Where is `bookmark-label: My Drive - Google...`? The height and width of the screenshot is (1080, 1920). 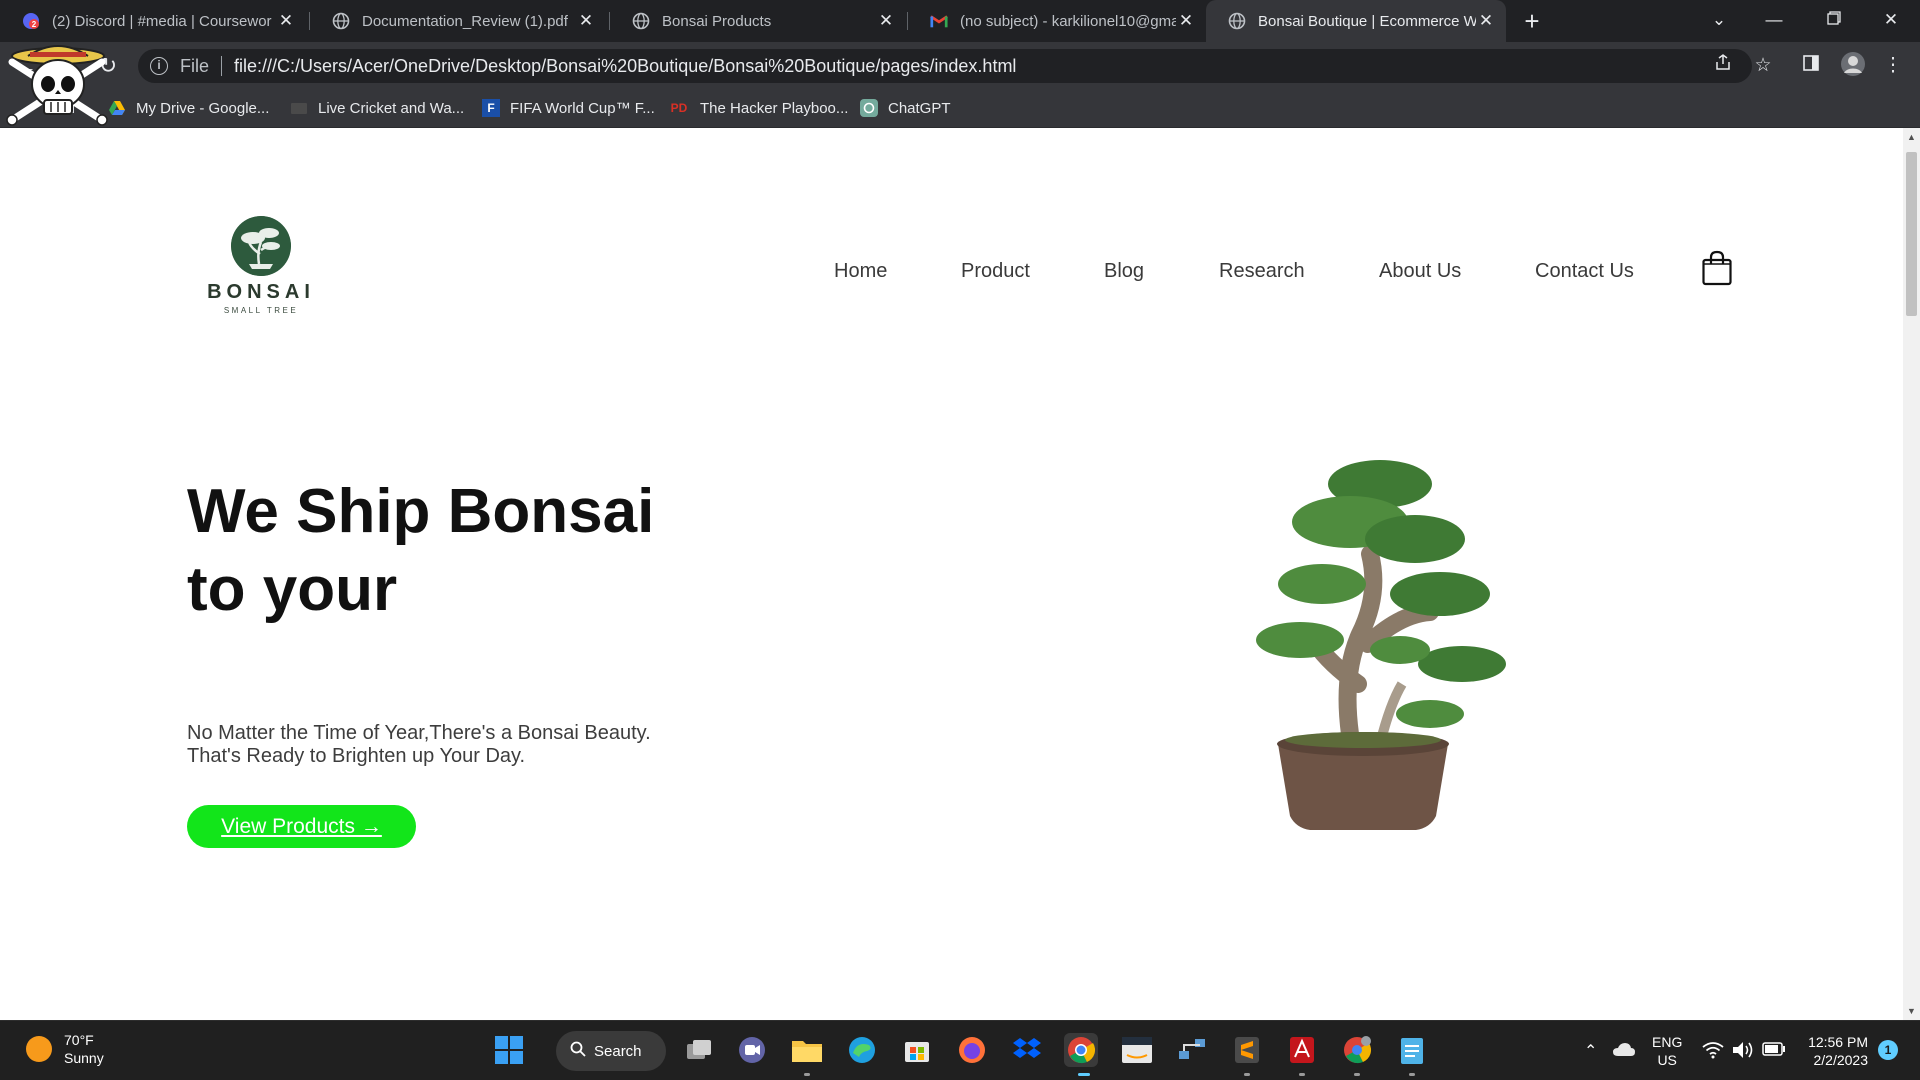
bookmark-label: My Drive - Google... is located at coordinates (203, 108).